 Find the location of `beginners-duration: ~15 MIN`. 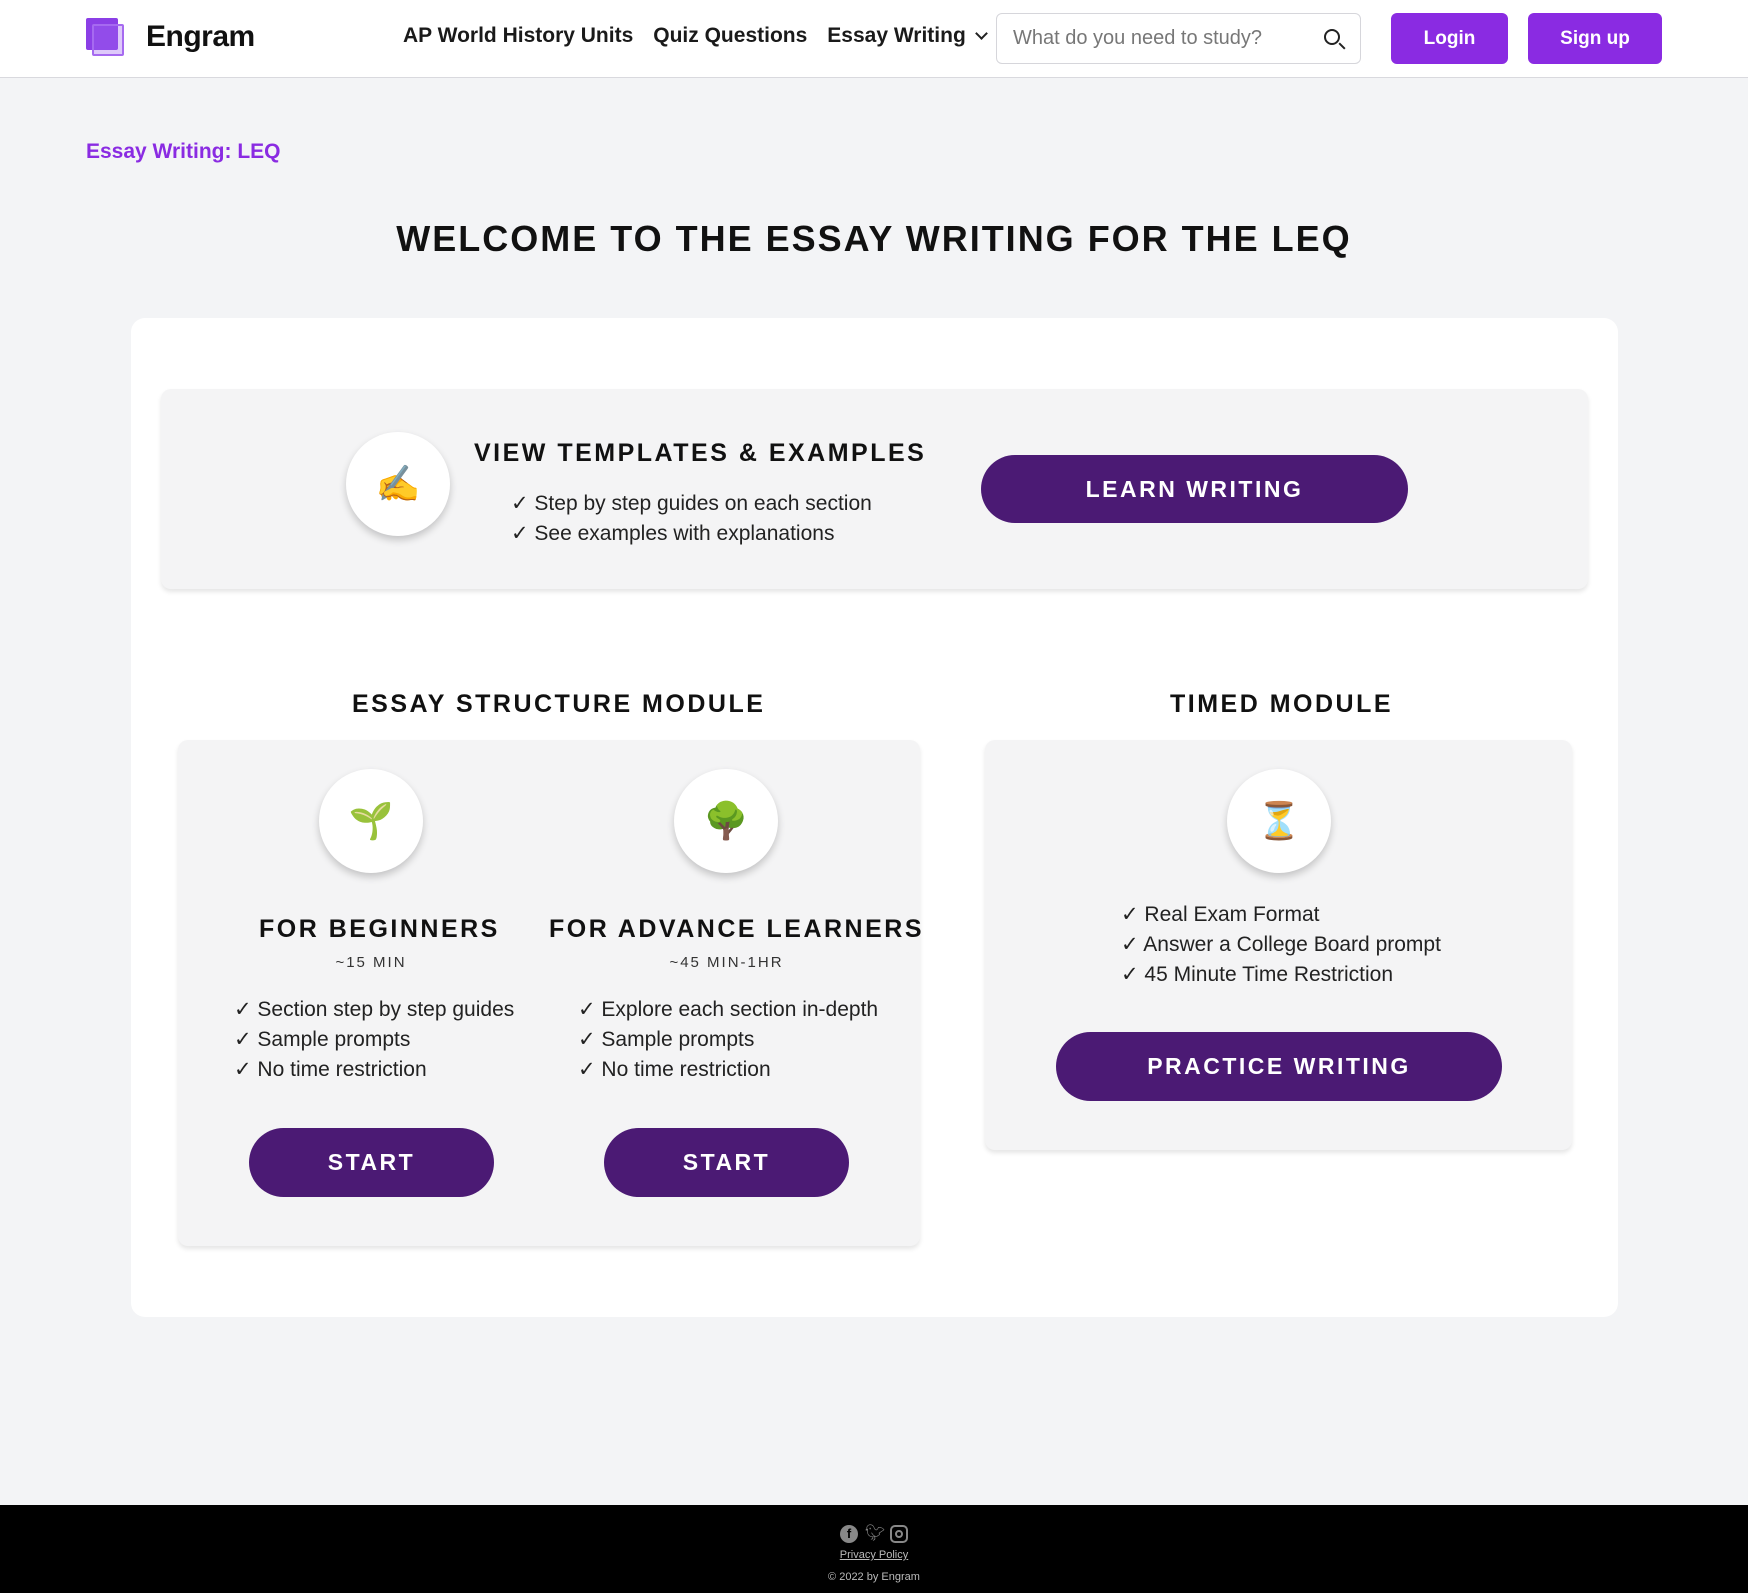

beginners-duration: ~15 MIN is located at coordinates (371, 962).